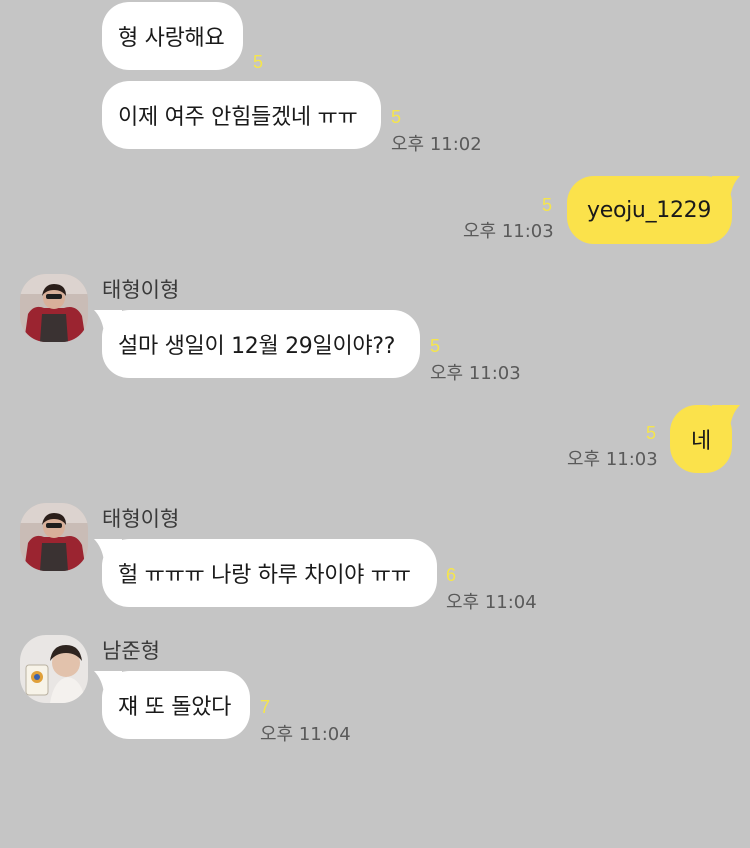 The image size is (750, 848). What do you see at coordinates (131, 651) in the screenshot?
I see `sender-name: 남준형` at bounding box center [131, 651].